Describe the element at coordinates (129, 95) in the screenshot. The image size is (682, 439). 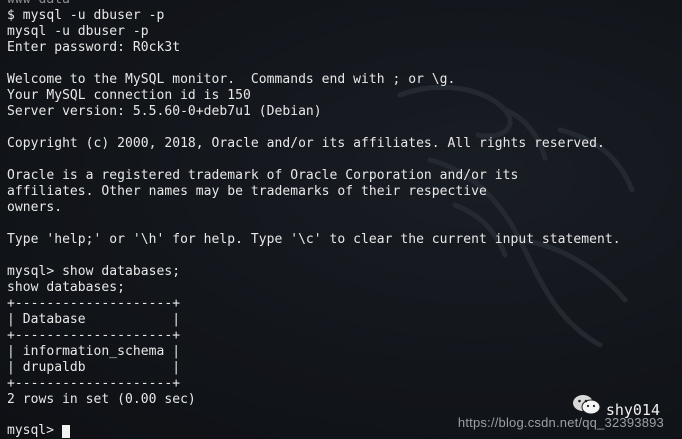
I see `output-line: Your MySQL connection id is 150` at that location.